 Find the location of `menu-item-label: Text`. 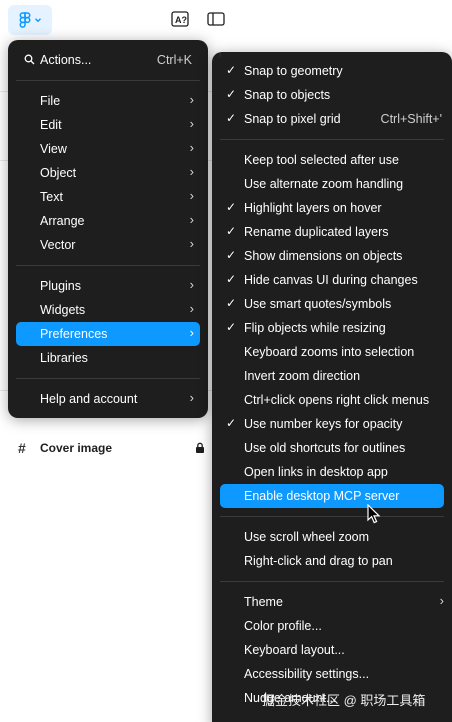

menu-item-label: Text is located at coordinates (51, 197).